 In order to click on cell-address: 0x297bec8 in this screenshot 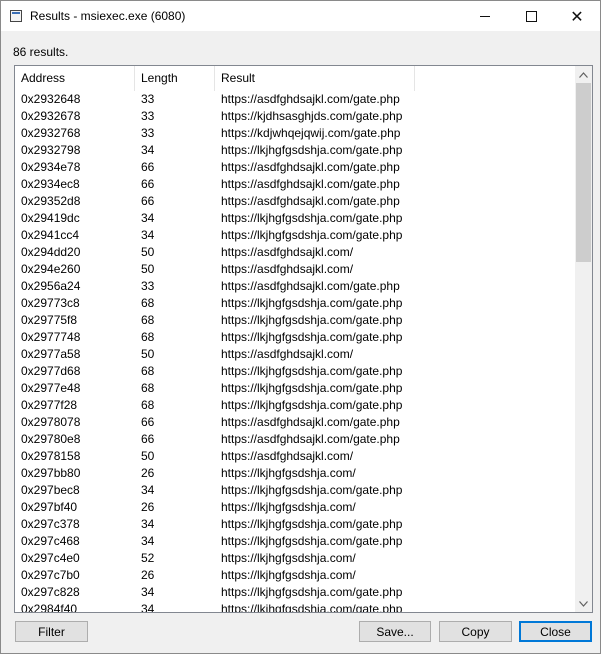, I will do `click(50, 490)`.